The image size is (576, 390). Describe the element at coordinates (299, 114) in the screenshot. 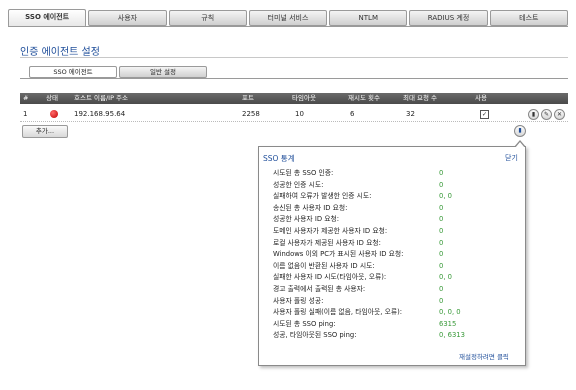

I see `row-timeout: 10` at that location.